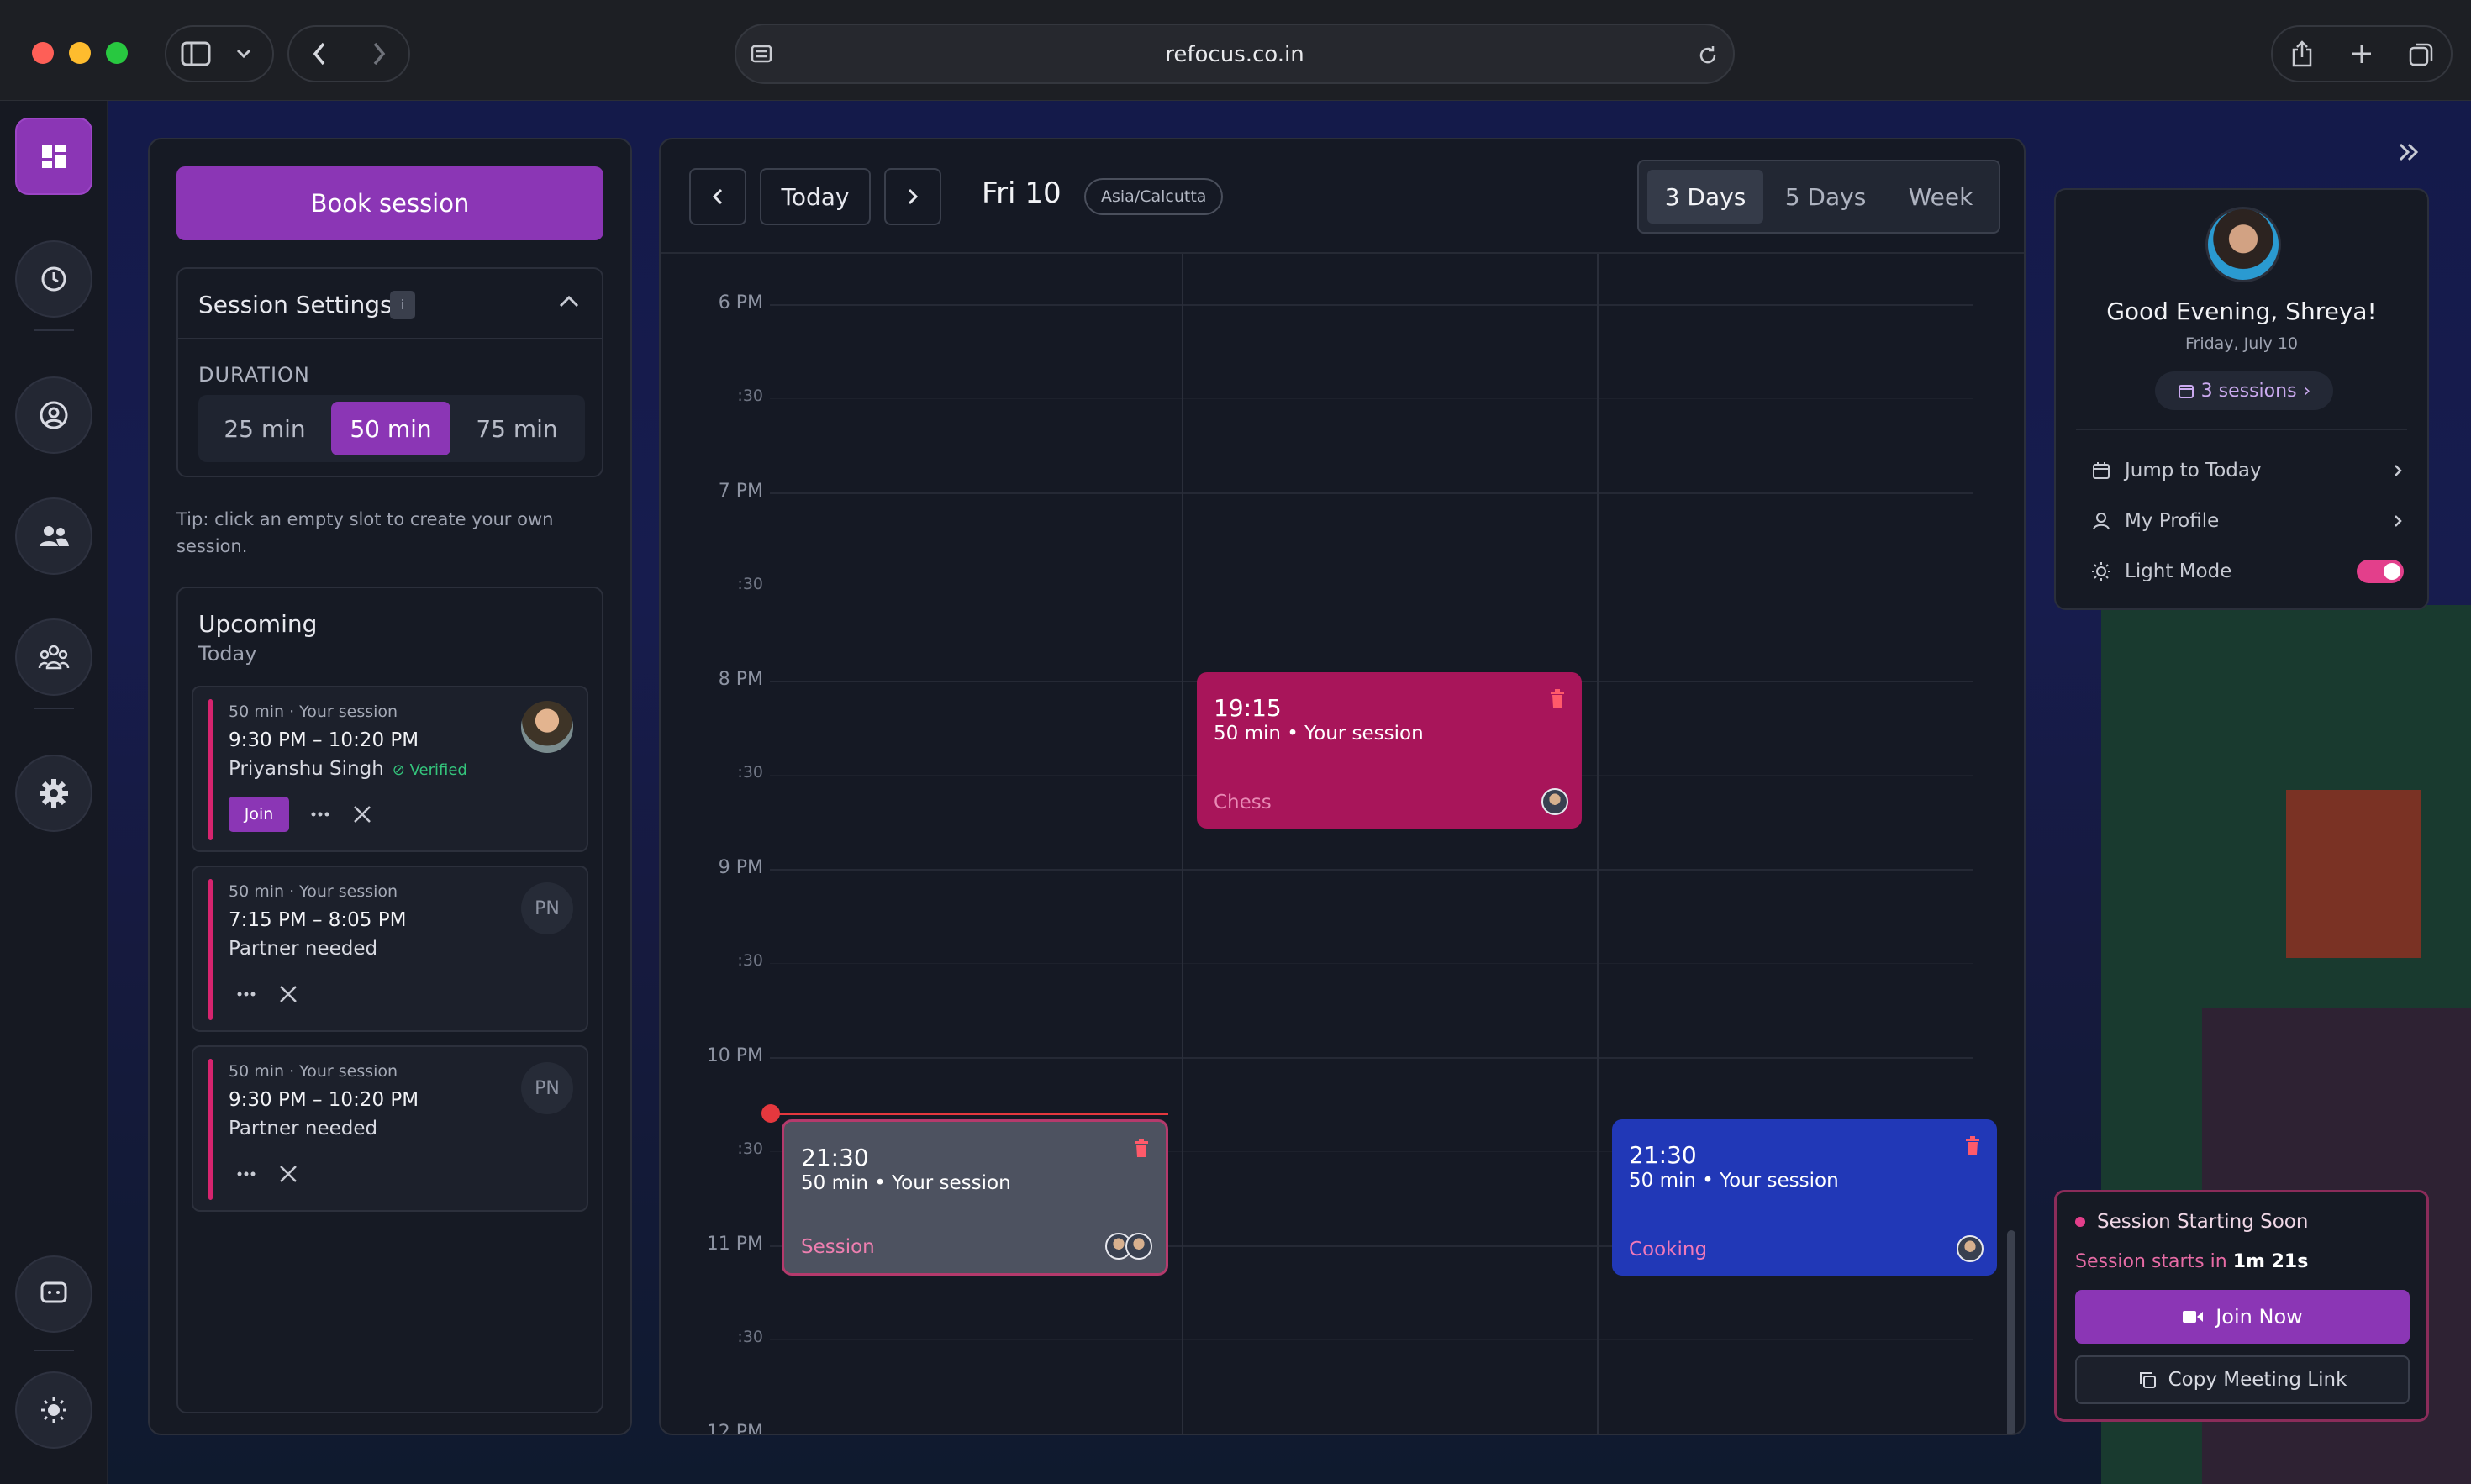  I want to click on previous-day-button, so click(717, 197).